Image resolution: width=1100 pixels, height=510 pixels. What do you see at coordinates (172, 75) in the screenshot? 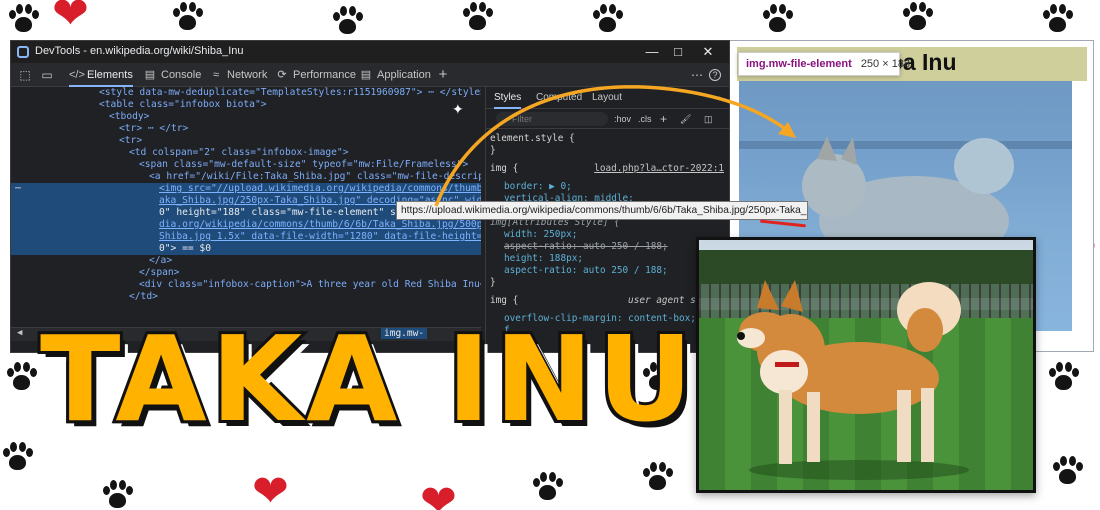
I see `tab-console: ▤ Console` at bounding box center [172, 75].